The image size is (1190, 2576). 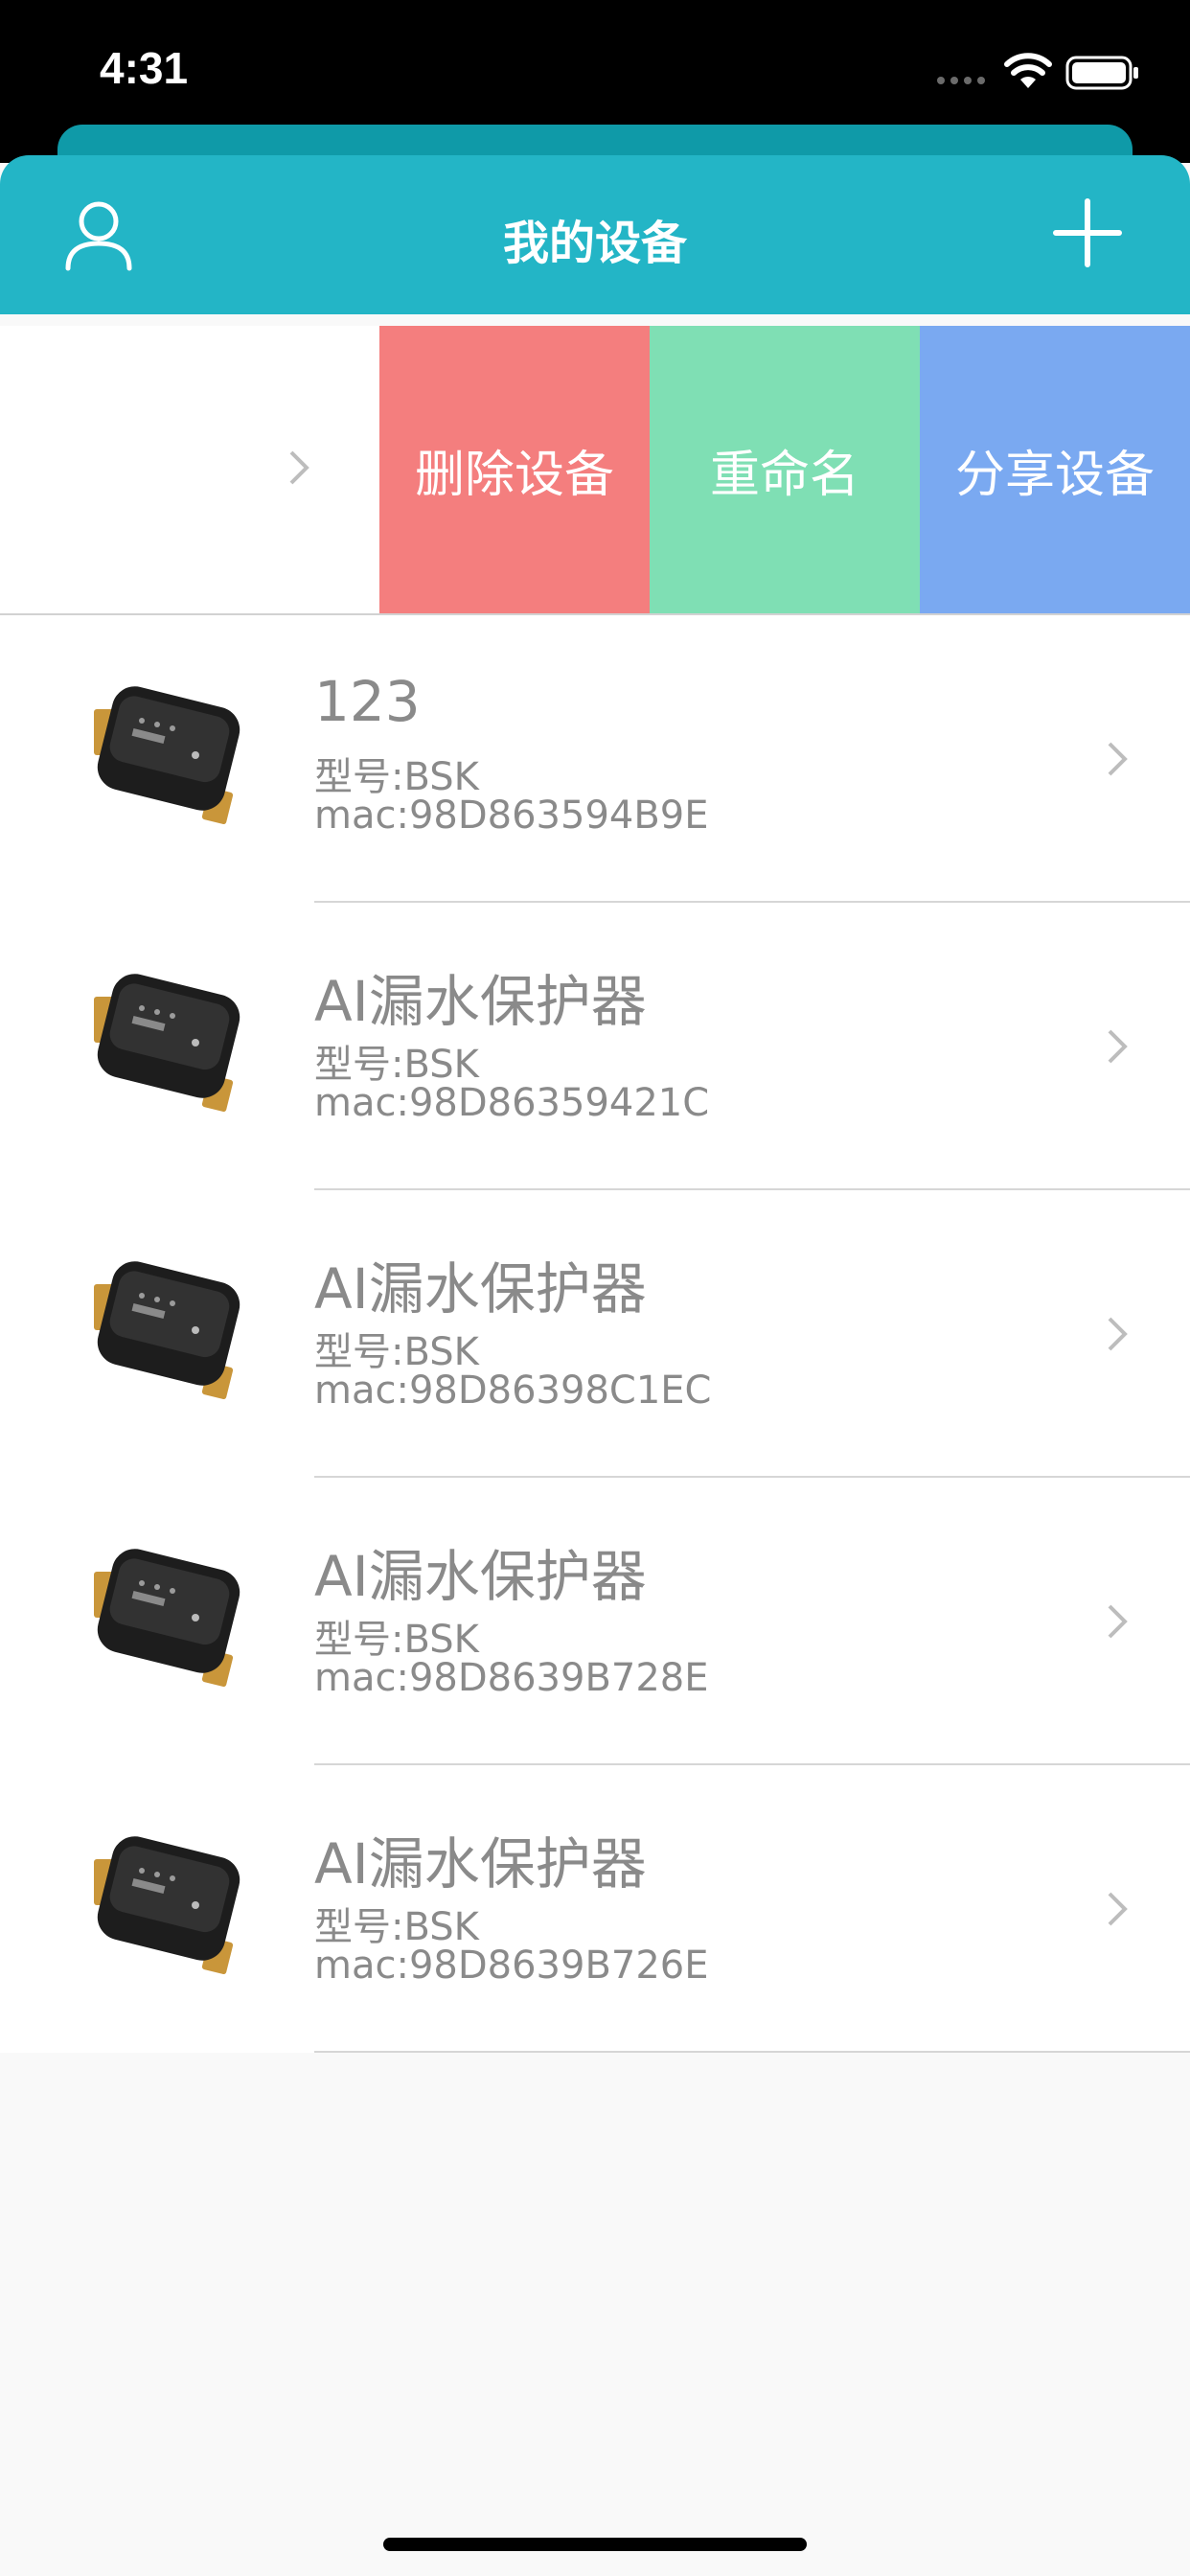 What do you see at coordinates (367, 701) in the screenshot?
I see `device-name: 123` at bounding box center [367, 701].